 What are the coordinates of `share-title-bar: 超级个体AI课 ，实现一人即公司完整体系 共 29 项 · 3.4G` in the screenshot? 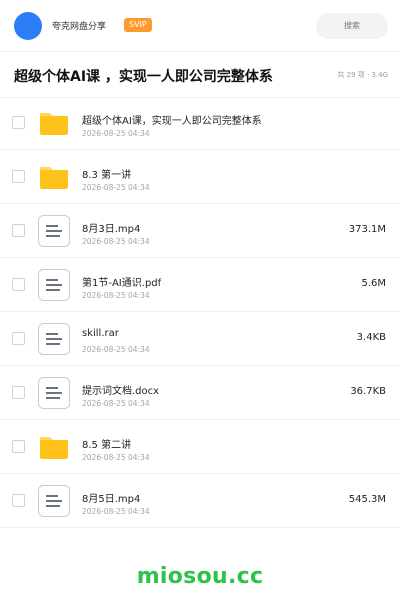 It's located at (200, 75).